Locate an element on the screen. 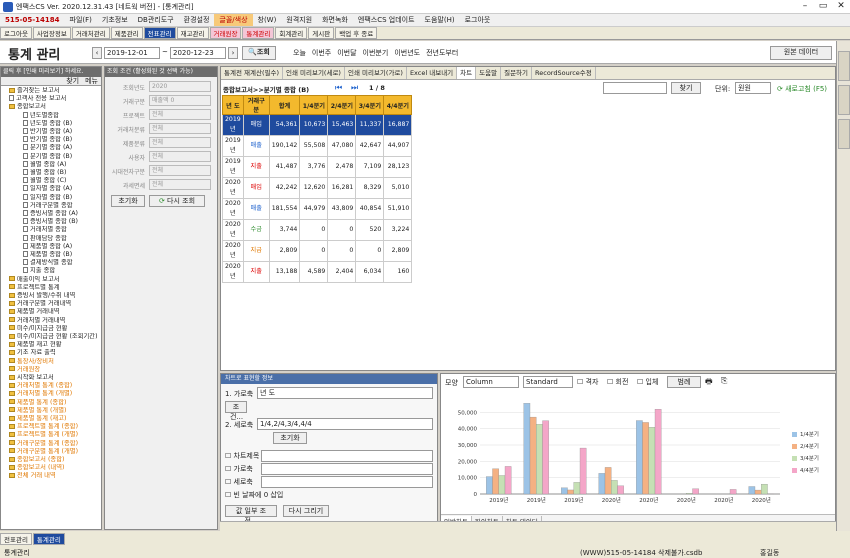  tree-item: 프로젝트별 통계 (개별) is located at coordinates (43, 435).